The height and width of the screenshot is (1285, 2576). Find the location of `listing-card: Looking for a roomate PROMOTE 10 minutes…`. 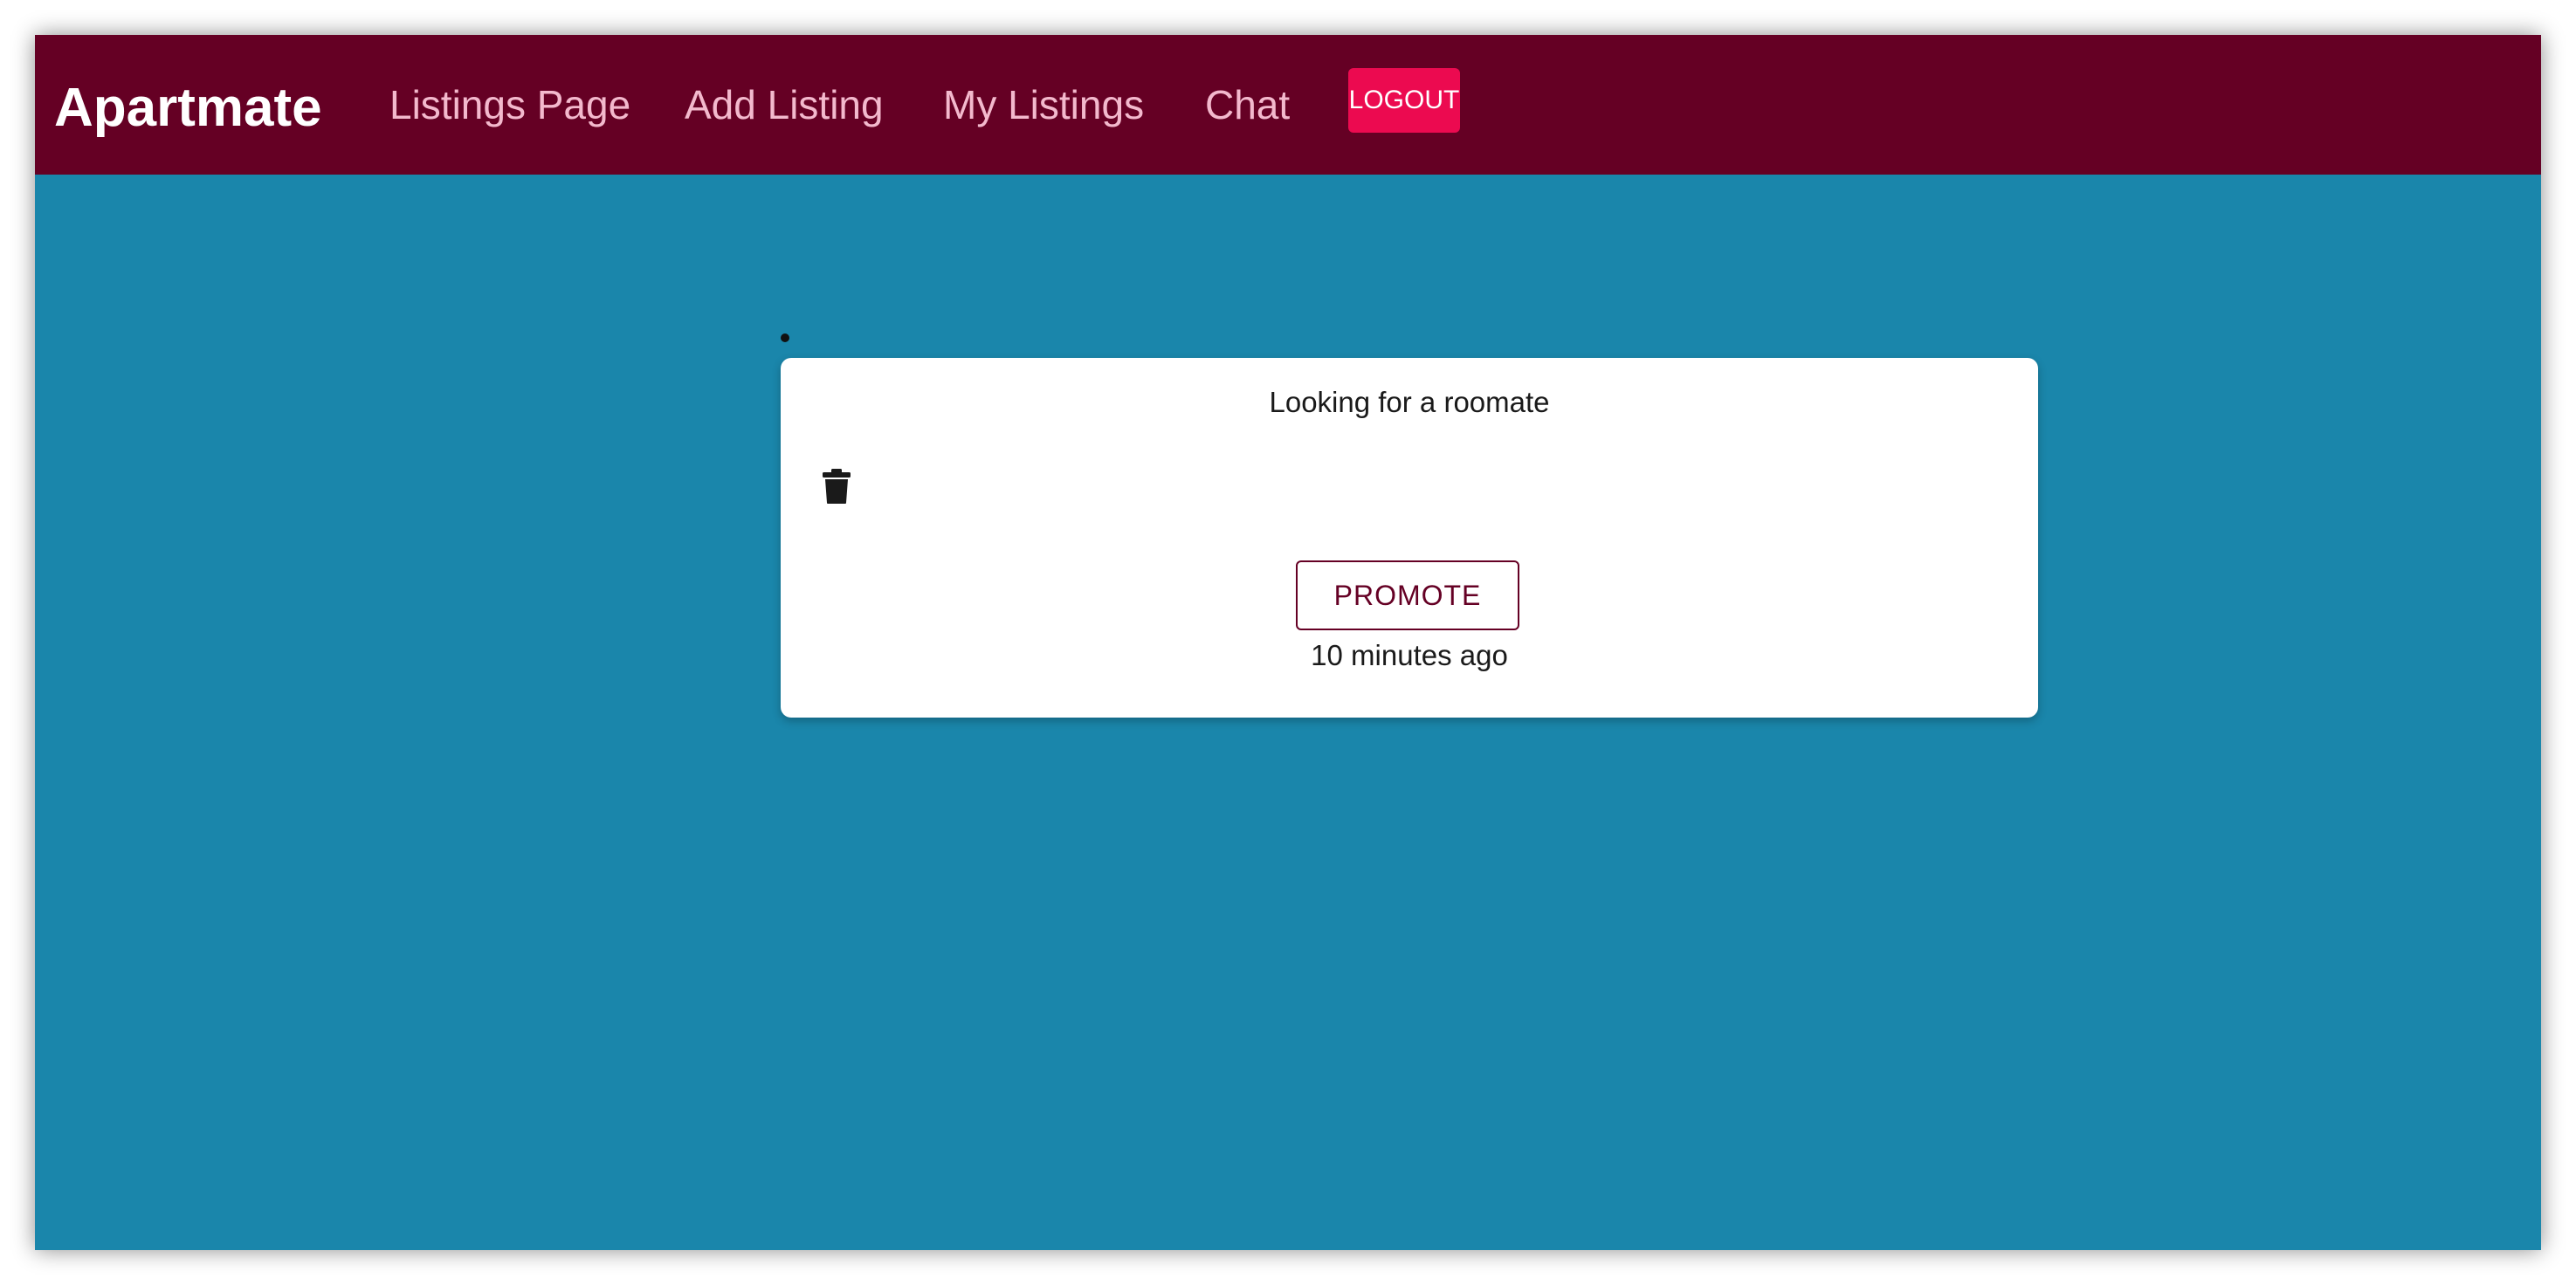

listing-card: Looking for a roomate PROMOTE 10 minutes… is located at coordinates (1409, 538).